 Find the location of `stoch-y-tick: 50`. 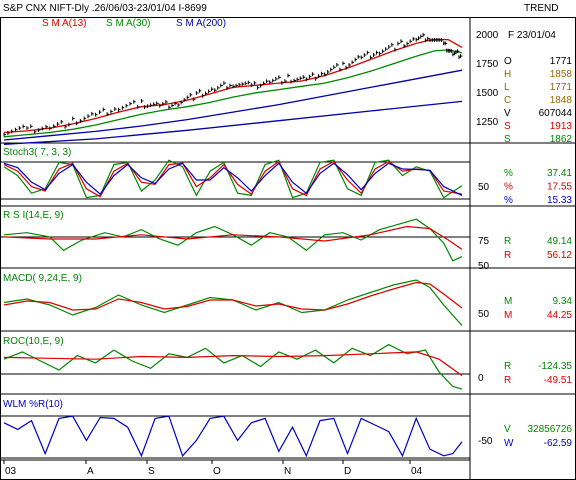

stoch-y-tick: 50 is located at coordinates (484, 187).